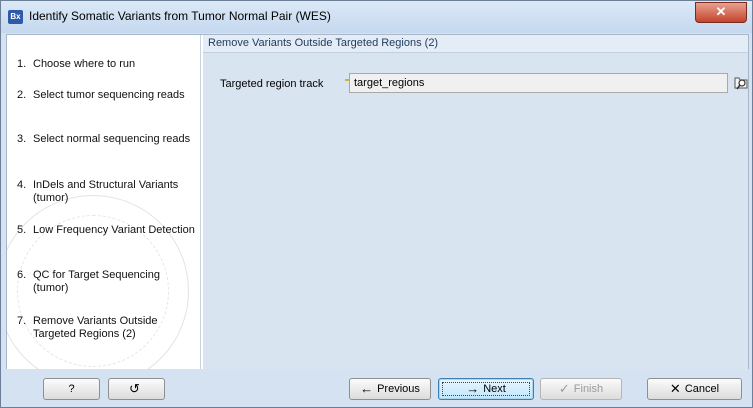 This screenshot has width=753, height=408. I want to click on step-label: Select tumor sequencing reads, so click(109, 95).